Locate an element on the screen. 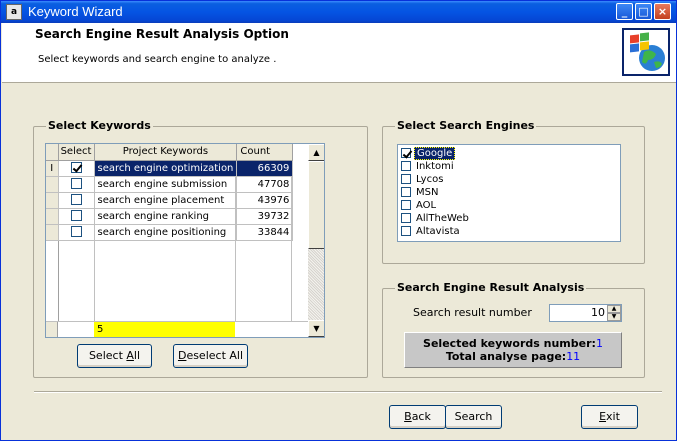  scroll-up-icon: ▲ is located at coordinates (316, 152).